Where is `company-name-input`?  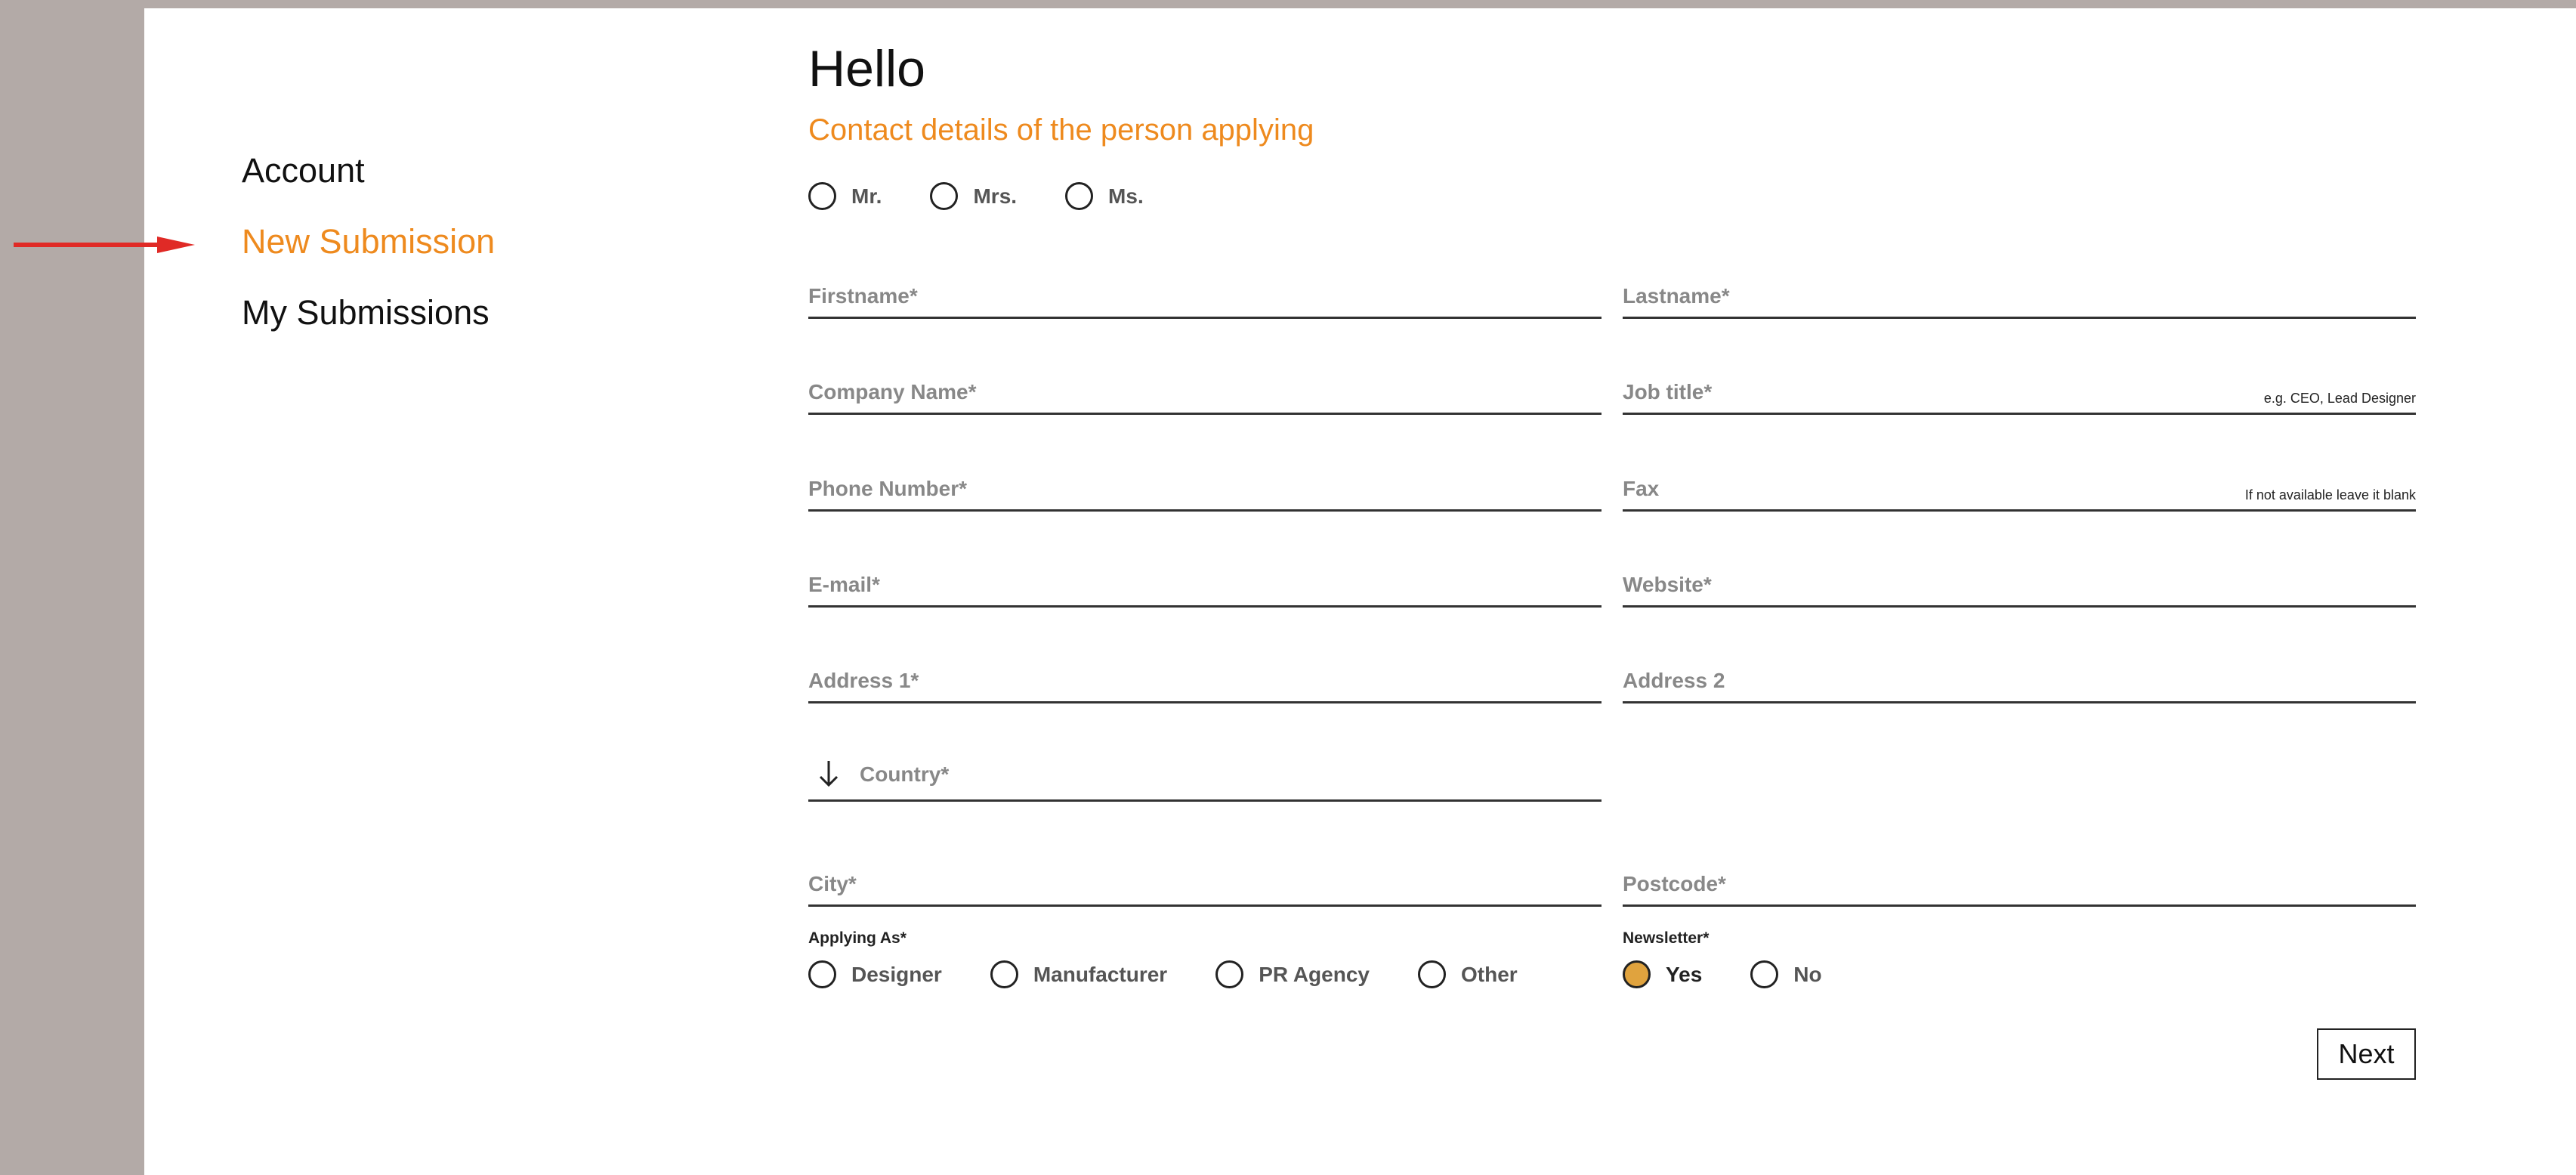
company-name-input is located at coordinates (1205, 392).